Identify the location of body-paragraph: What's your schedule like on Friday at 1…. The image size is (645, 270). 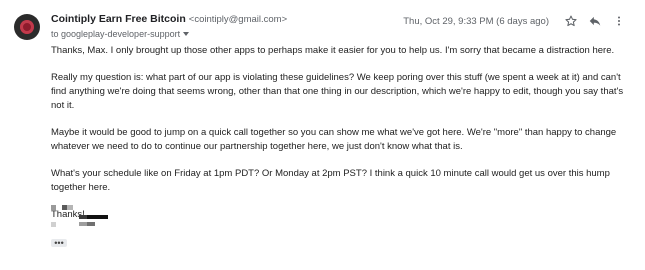
(330, 180).